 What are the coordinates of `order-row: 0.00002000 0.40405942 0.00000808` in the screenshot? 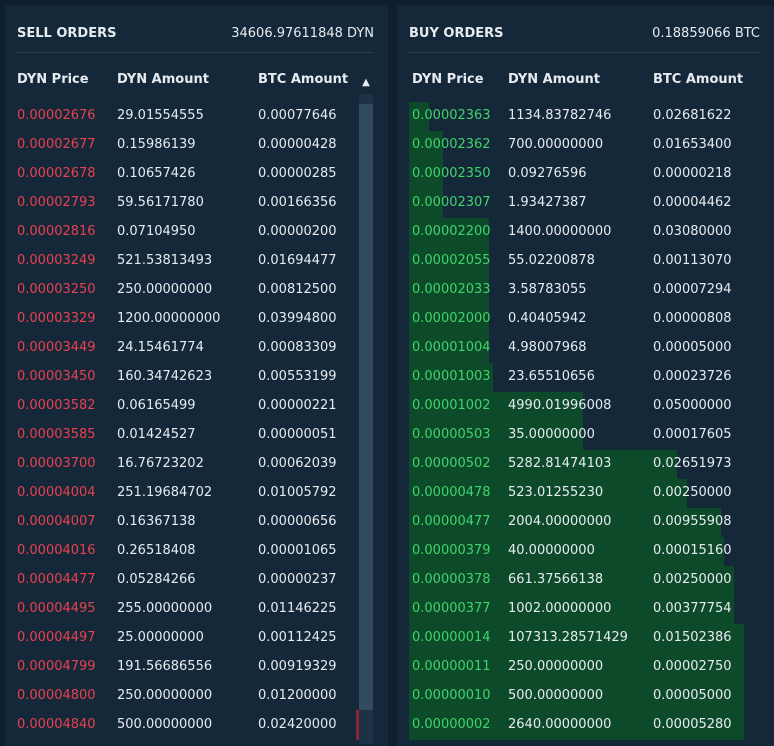 It's located at (585, 319).